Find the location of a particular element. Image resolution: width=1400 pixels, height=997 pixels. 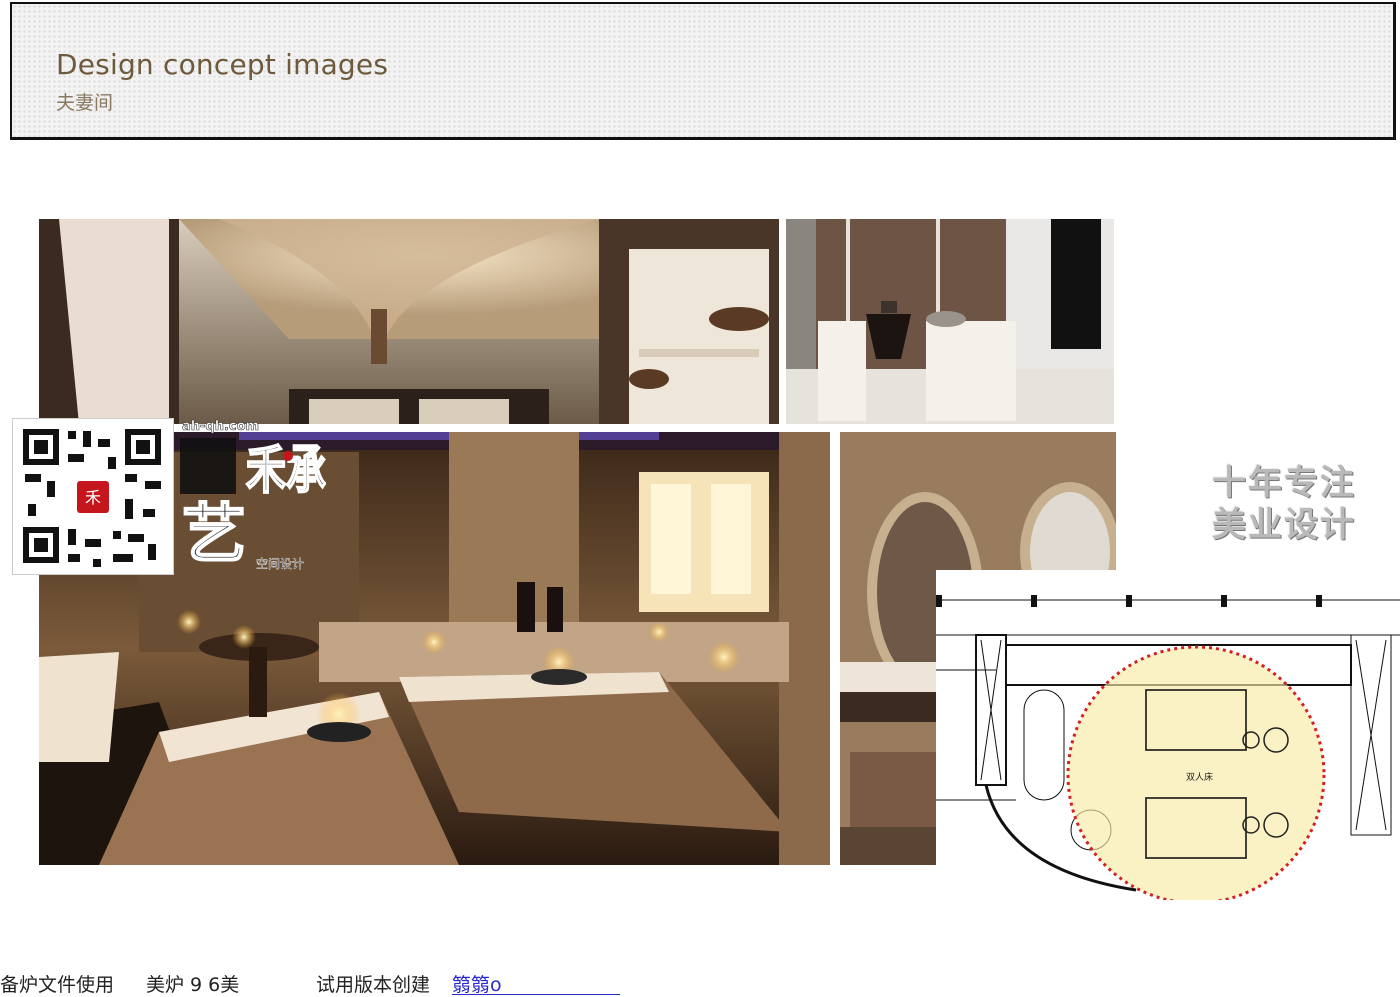

logo-brand-left: 艺 is located at coordinates (214, 534).